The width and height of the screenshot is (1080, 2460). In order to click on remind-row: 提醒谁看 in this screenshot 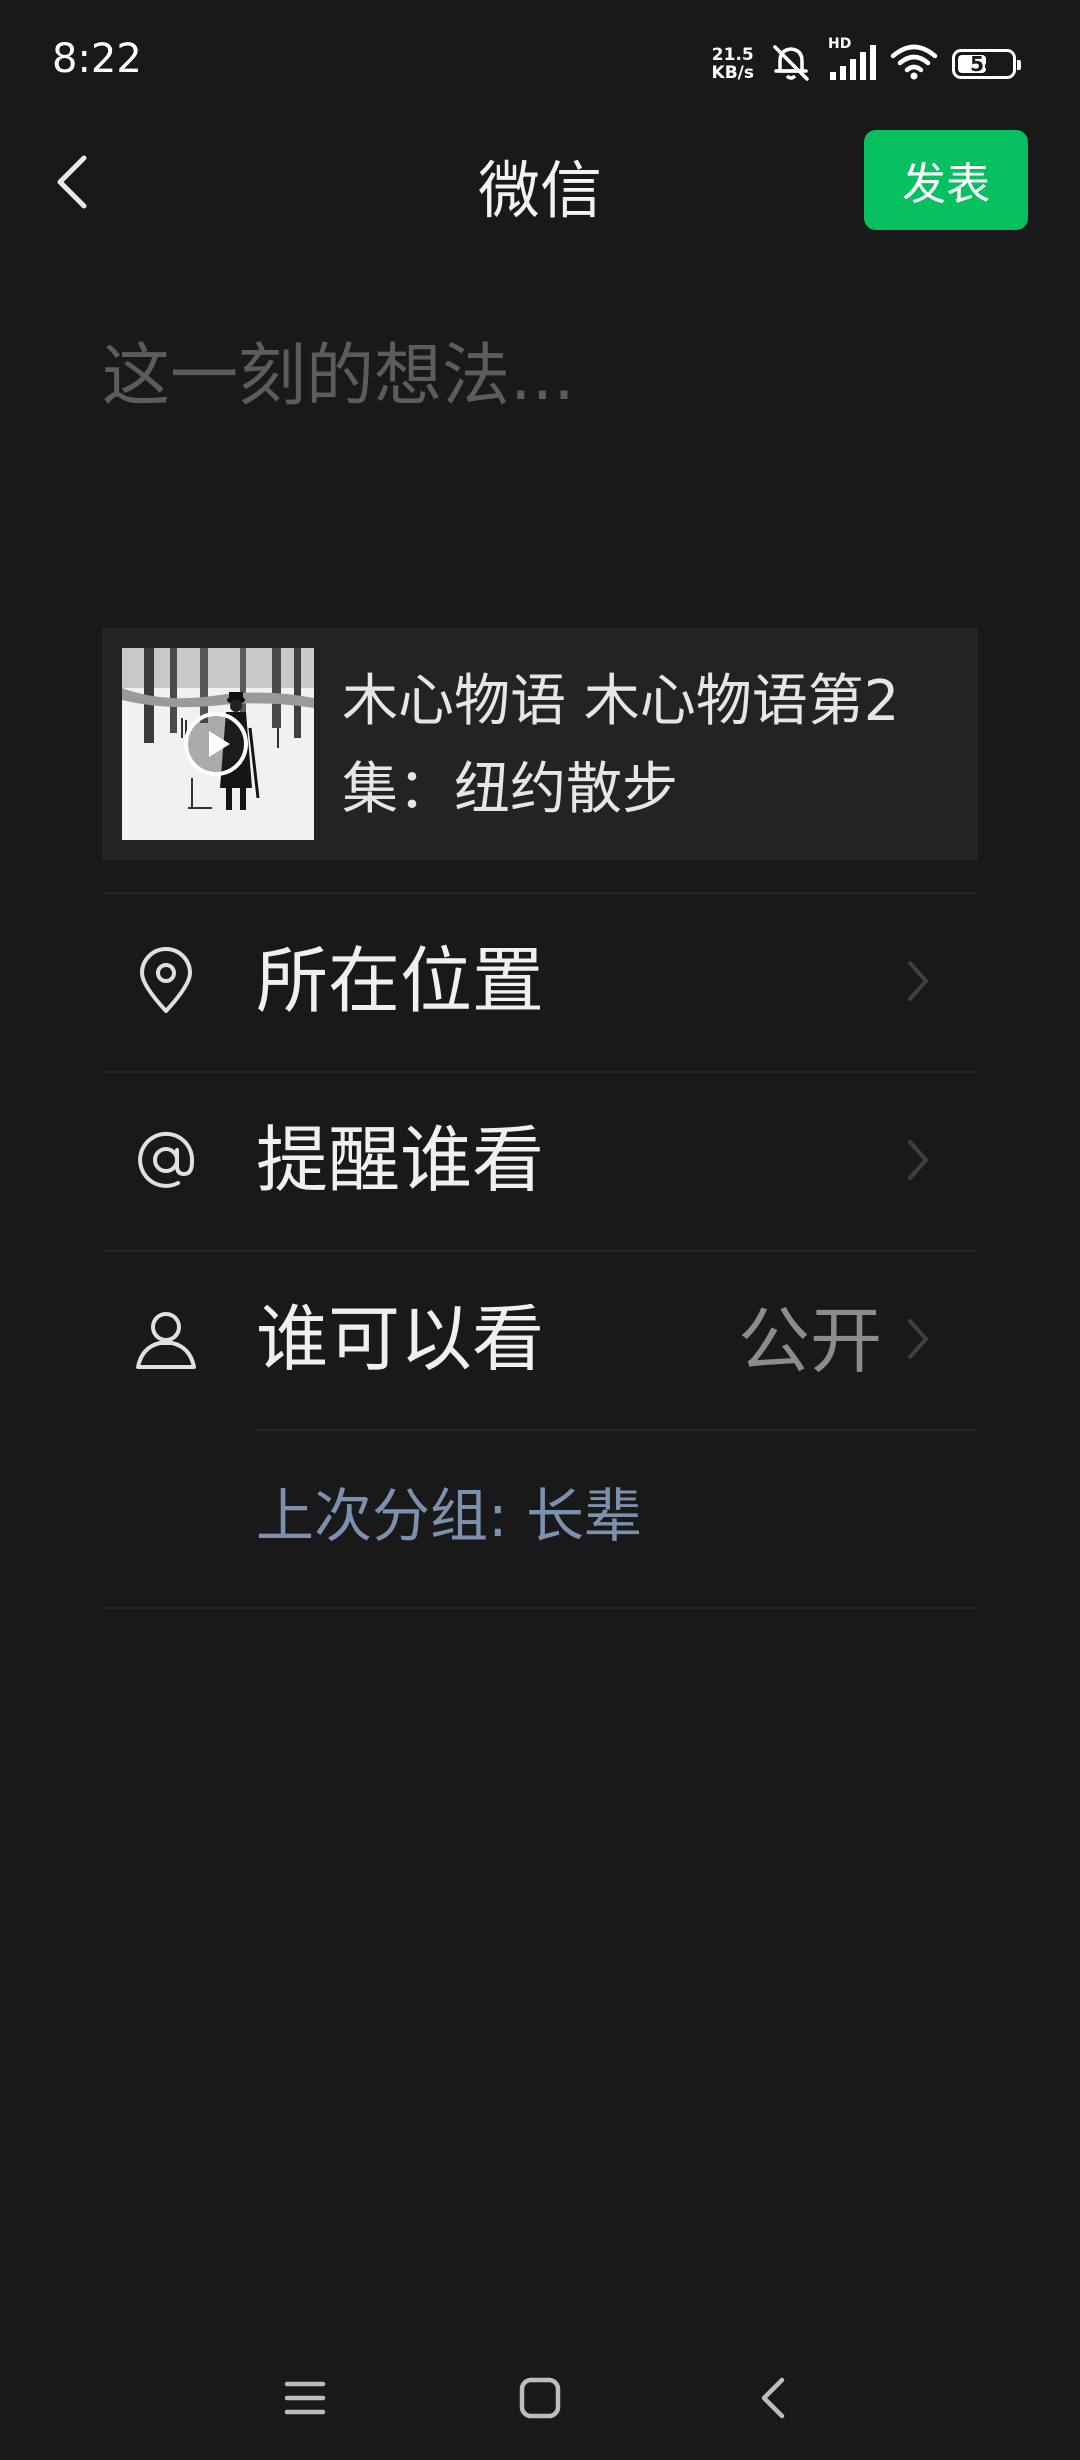, I will do `click(540, 1161)`.